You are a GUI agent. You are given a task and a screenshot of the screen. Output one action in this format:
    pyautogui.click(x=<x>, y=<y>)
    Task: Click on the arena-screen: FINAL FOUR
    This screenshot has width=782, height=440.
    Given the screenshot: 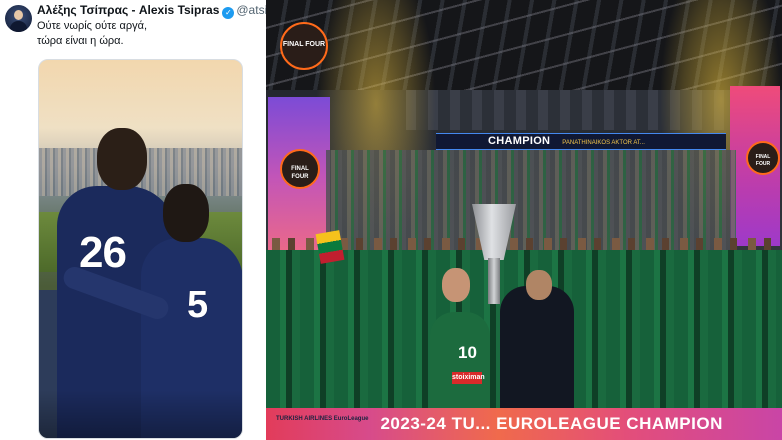 What is the action you would take?
    pyautogui.click(x=755, y=166)
    